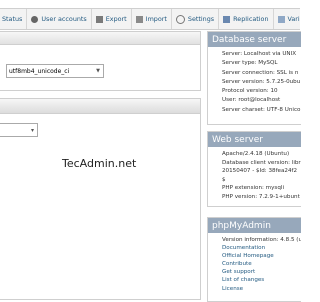 The height and width of the screenshot is (302, 320). I want to click on web-server-title: Web server, so click(254, 139).